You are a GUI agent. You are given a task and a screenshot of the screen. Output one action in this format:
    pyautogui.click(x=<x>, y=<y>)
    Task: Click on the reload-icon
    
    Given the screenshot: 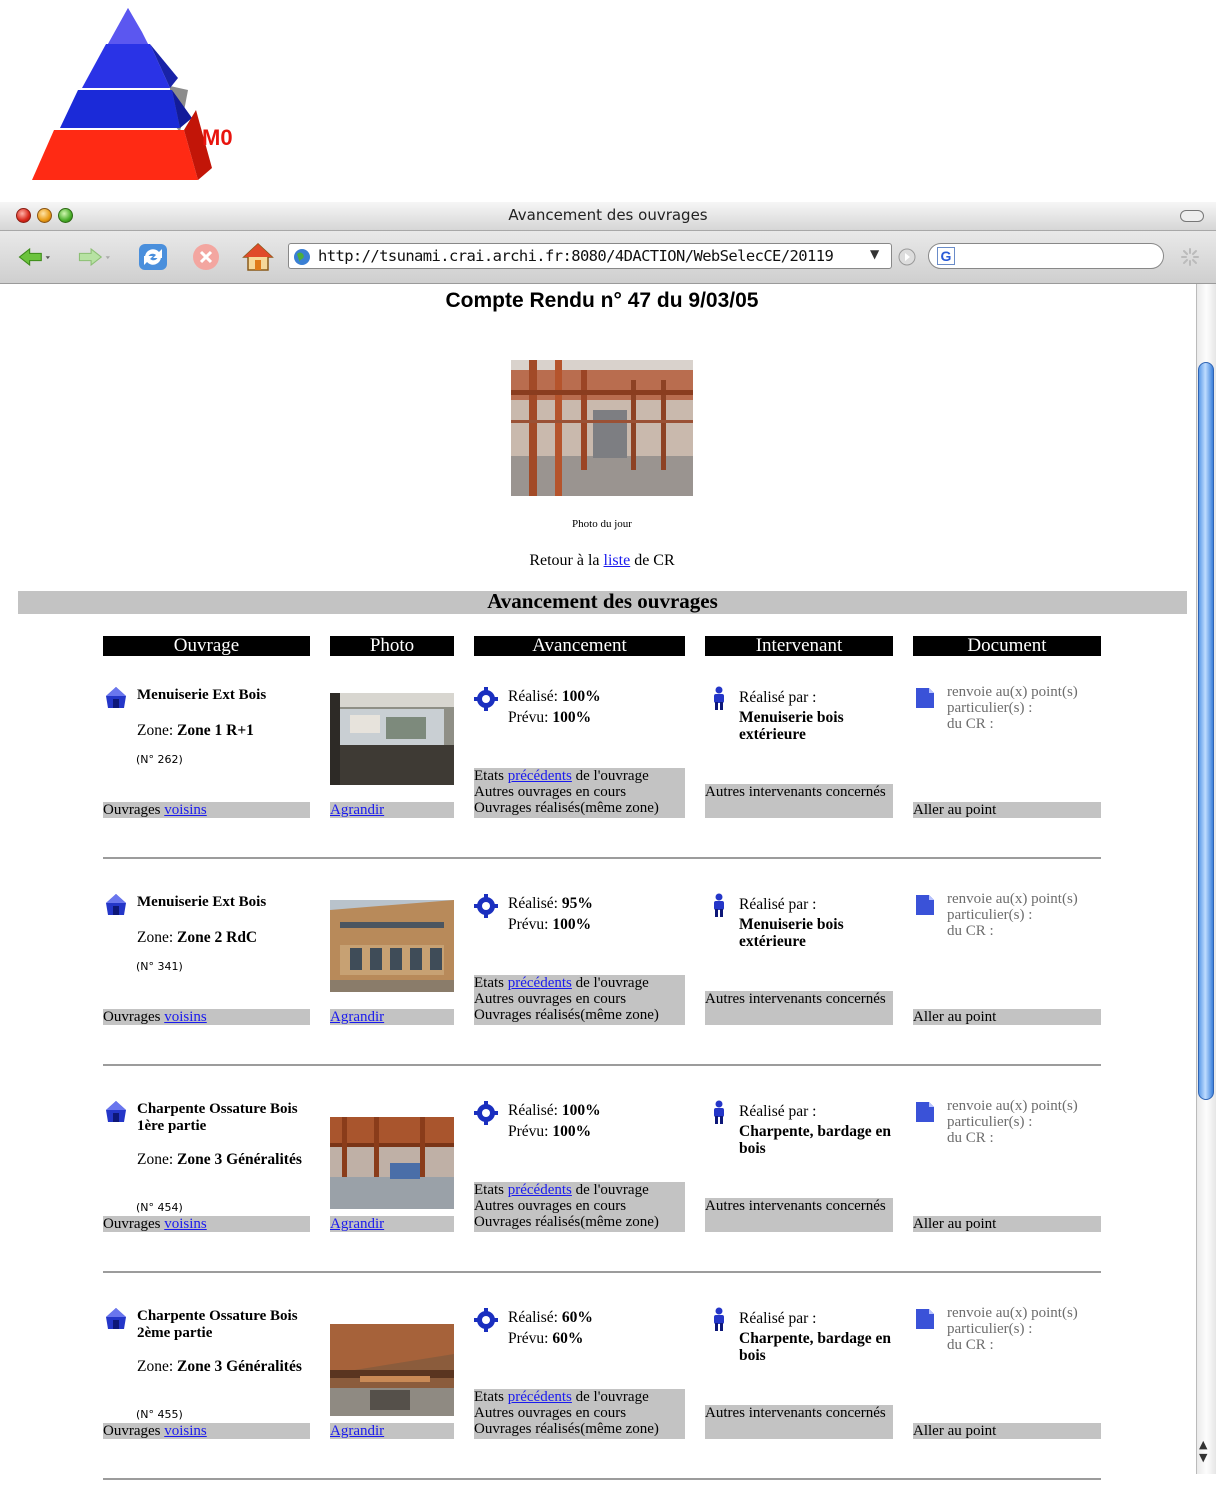 What is the action you would take?
    pyautogui.click(x=153, y=257)
    